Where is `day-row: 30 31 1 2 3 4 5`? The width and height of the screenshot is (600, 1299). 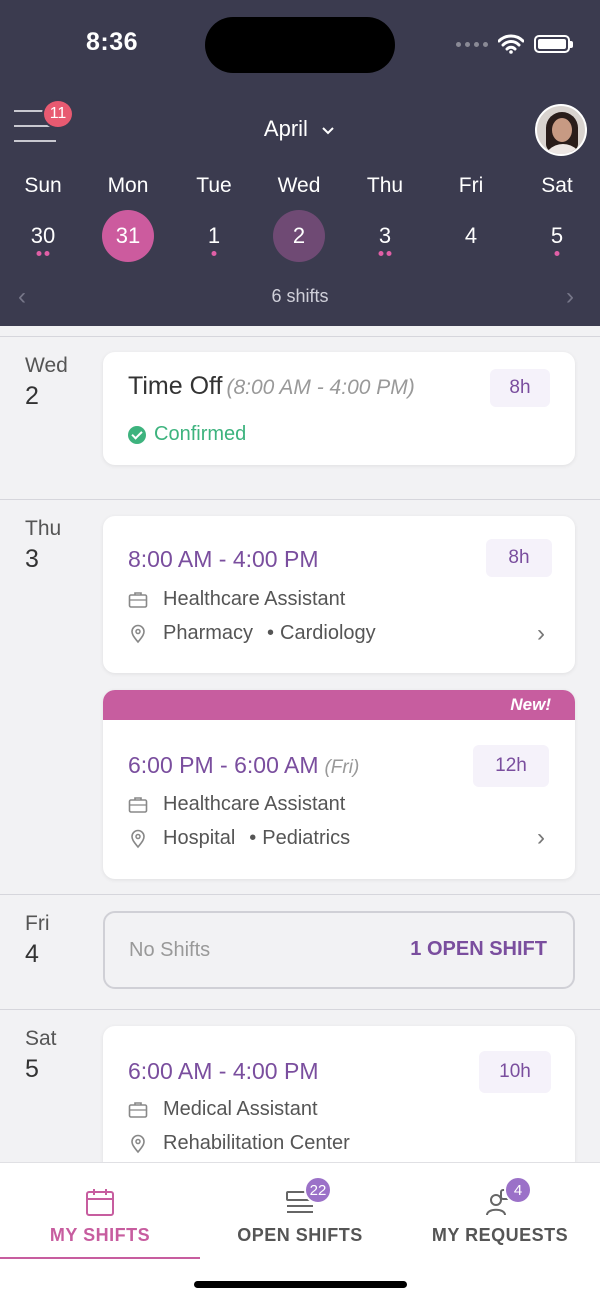 day-row: 30 31 1 2 3 4 5 is located at coordinates (300, 238).